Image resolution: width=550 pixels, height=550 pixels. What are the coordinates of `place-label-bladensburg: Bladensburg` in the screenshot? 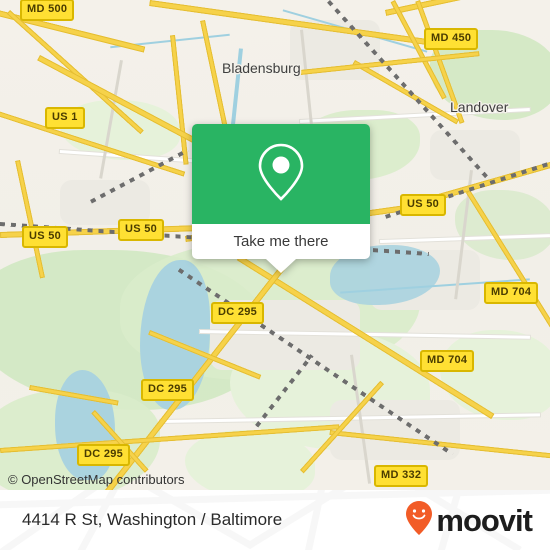 It's located at (261, 68).